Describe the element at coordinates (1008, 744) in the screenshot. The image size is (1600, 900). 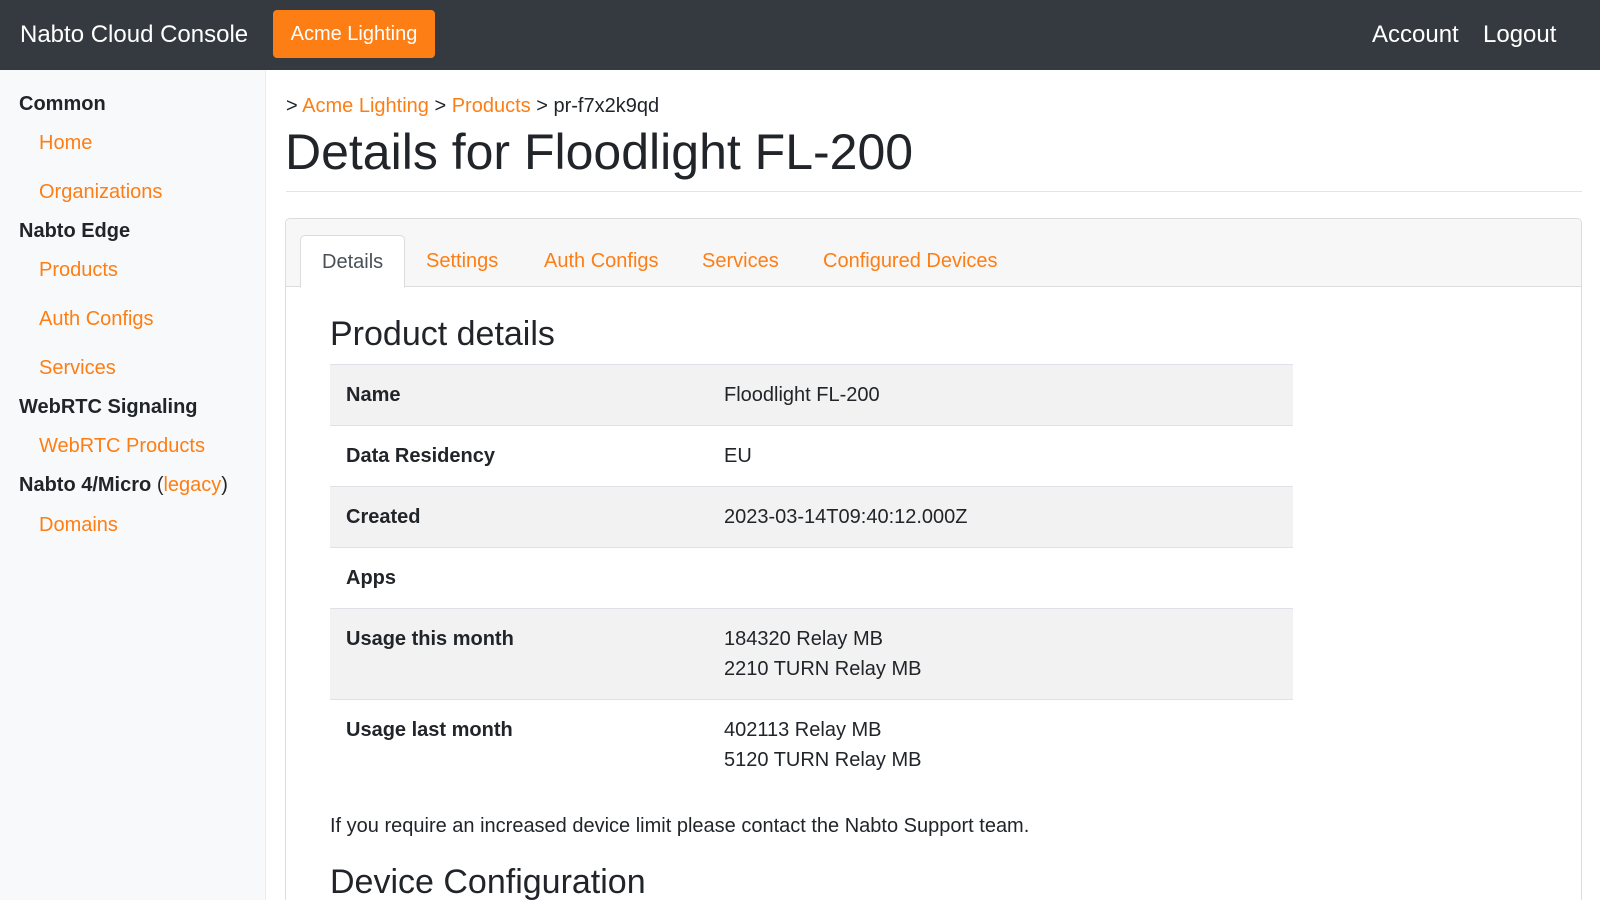
I see `row-value: 402113 Relay MB 5120 TURN Relay MB` at that location.